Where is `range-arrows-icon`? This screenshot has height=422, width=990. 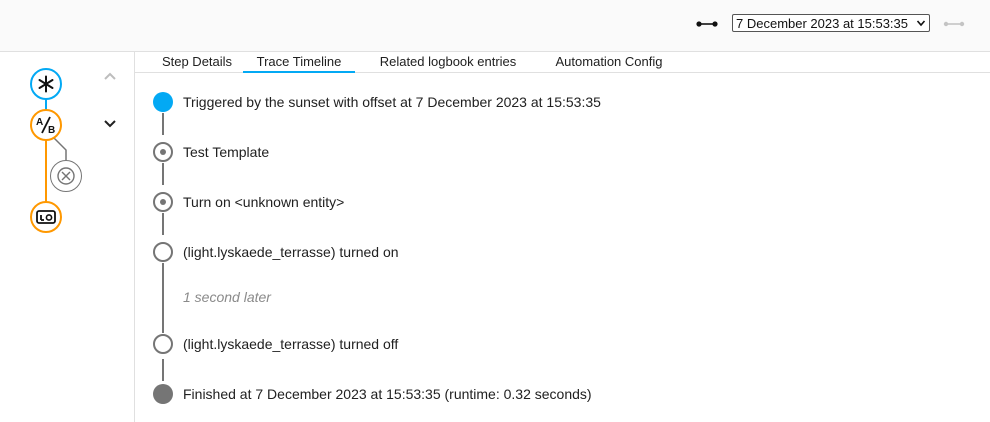
range-arrows-icon is located at coordinates (707, 24).